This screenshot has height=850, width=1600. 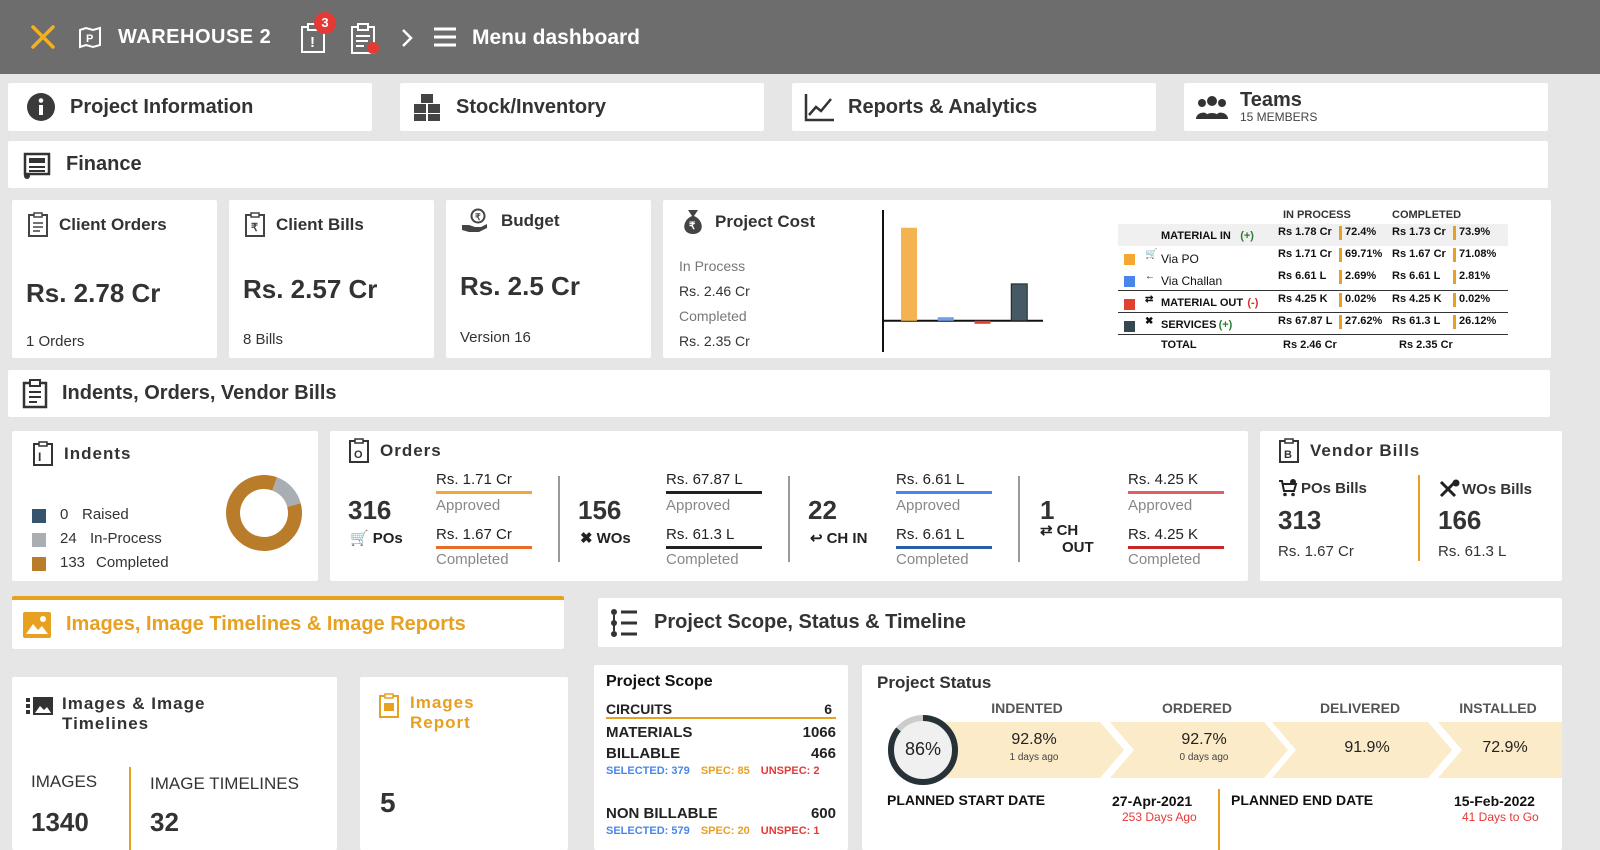 What do you see at coordinates (1150, 276) in the screenshot?
I see `row-icon: ←` at bounding box center [1150, 276].